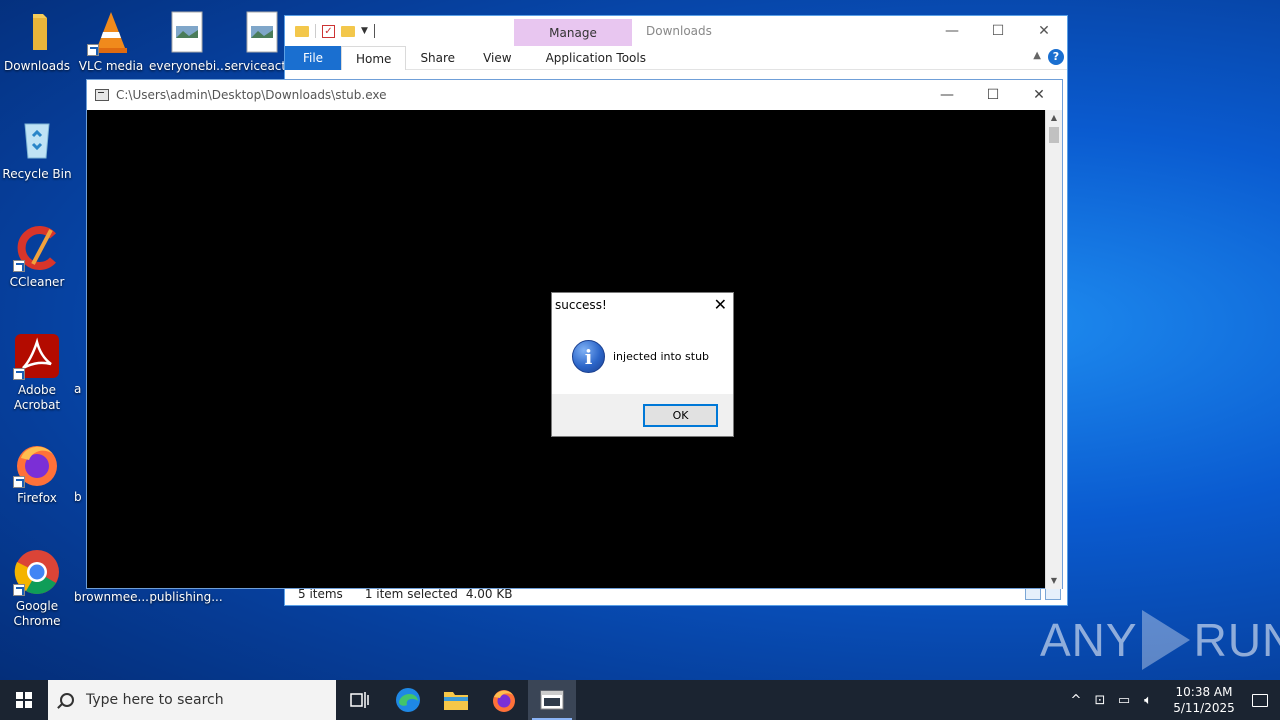  I want to click on task-view-button, so click(360, 700).